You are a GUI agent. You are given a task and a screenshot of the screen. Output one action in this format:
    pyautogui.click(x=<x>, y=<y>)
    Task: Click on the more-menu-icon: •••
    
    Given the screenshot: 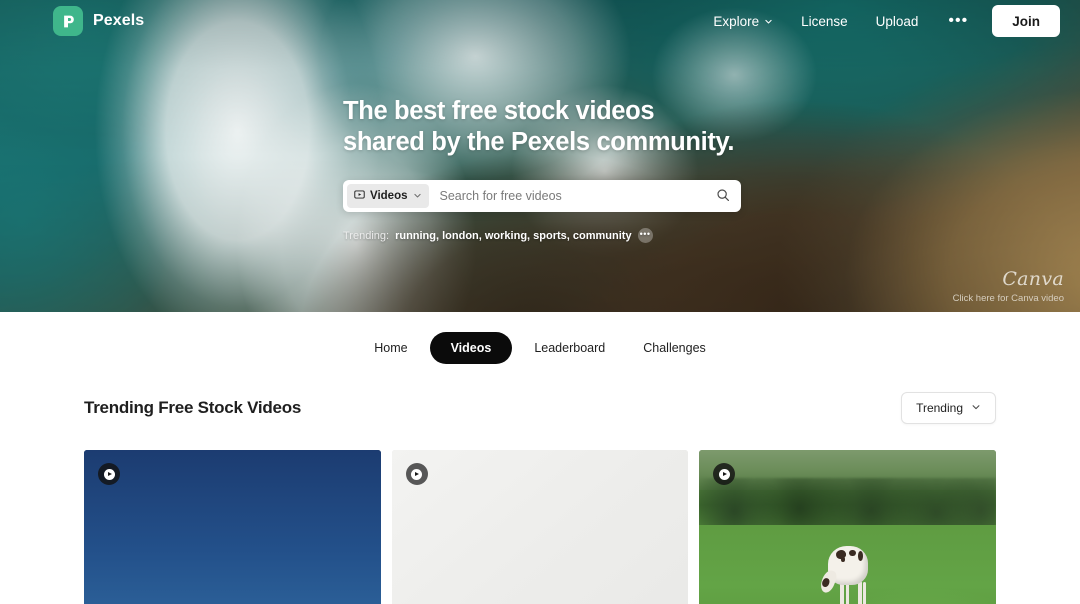 What is the action you would take?
    pyautogui.click(x=958, y=21)
    